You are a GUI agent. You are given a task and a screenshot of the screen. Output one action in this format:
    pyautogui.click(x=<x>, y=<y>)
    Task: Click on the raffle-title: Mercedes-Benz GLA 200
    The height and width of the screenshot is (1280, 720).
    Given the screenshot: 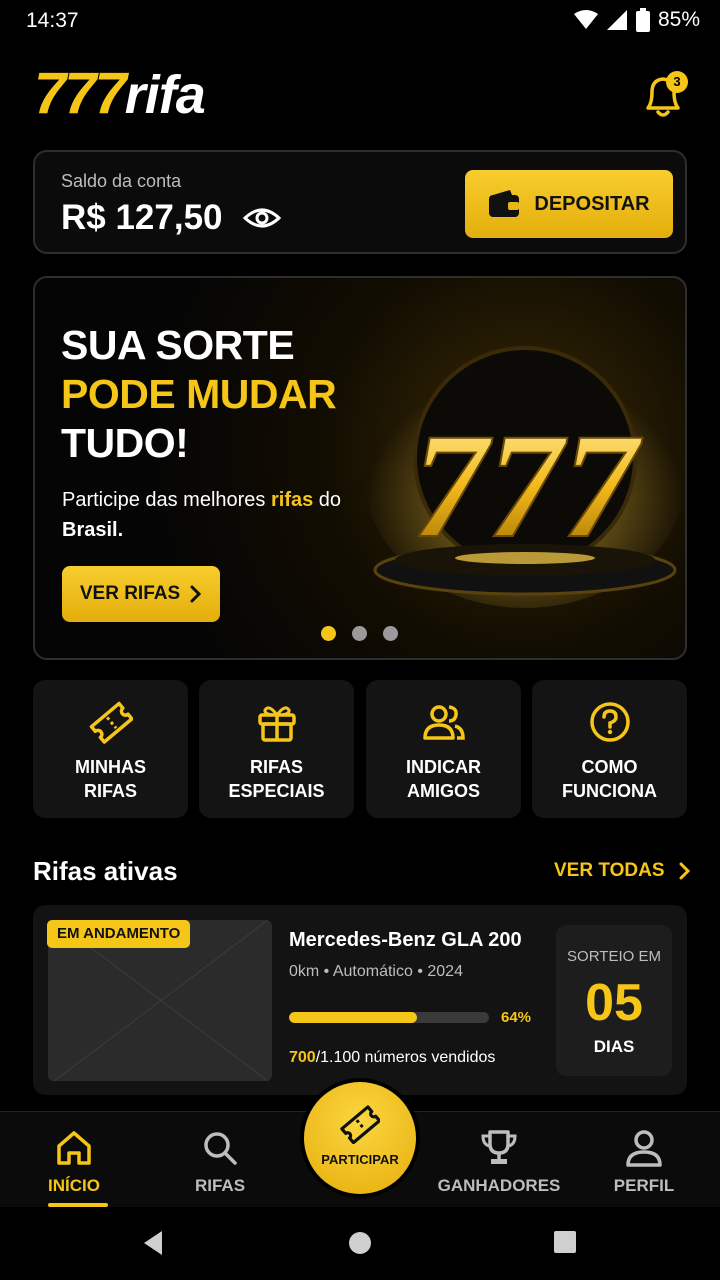 What is the action you would take?
    pyautogui.click(x=405, y=940)
    